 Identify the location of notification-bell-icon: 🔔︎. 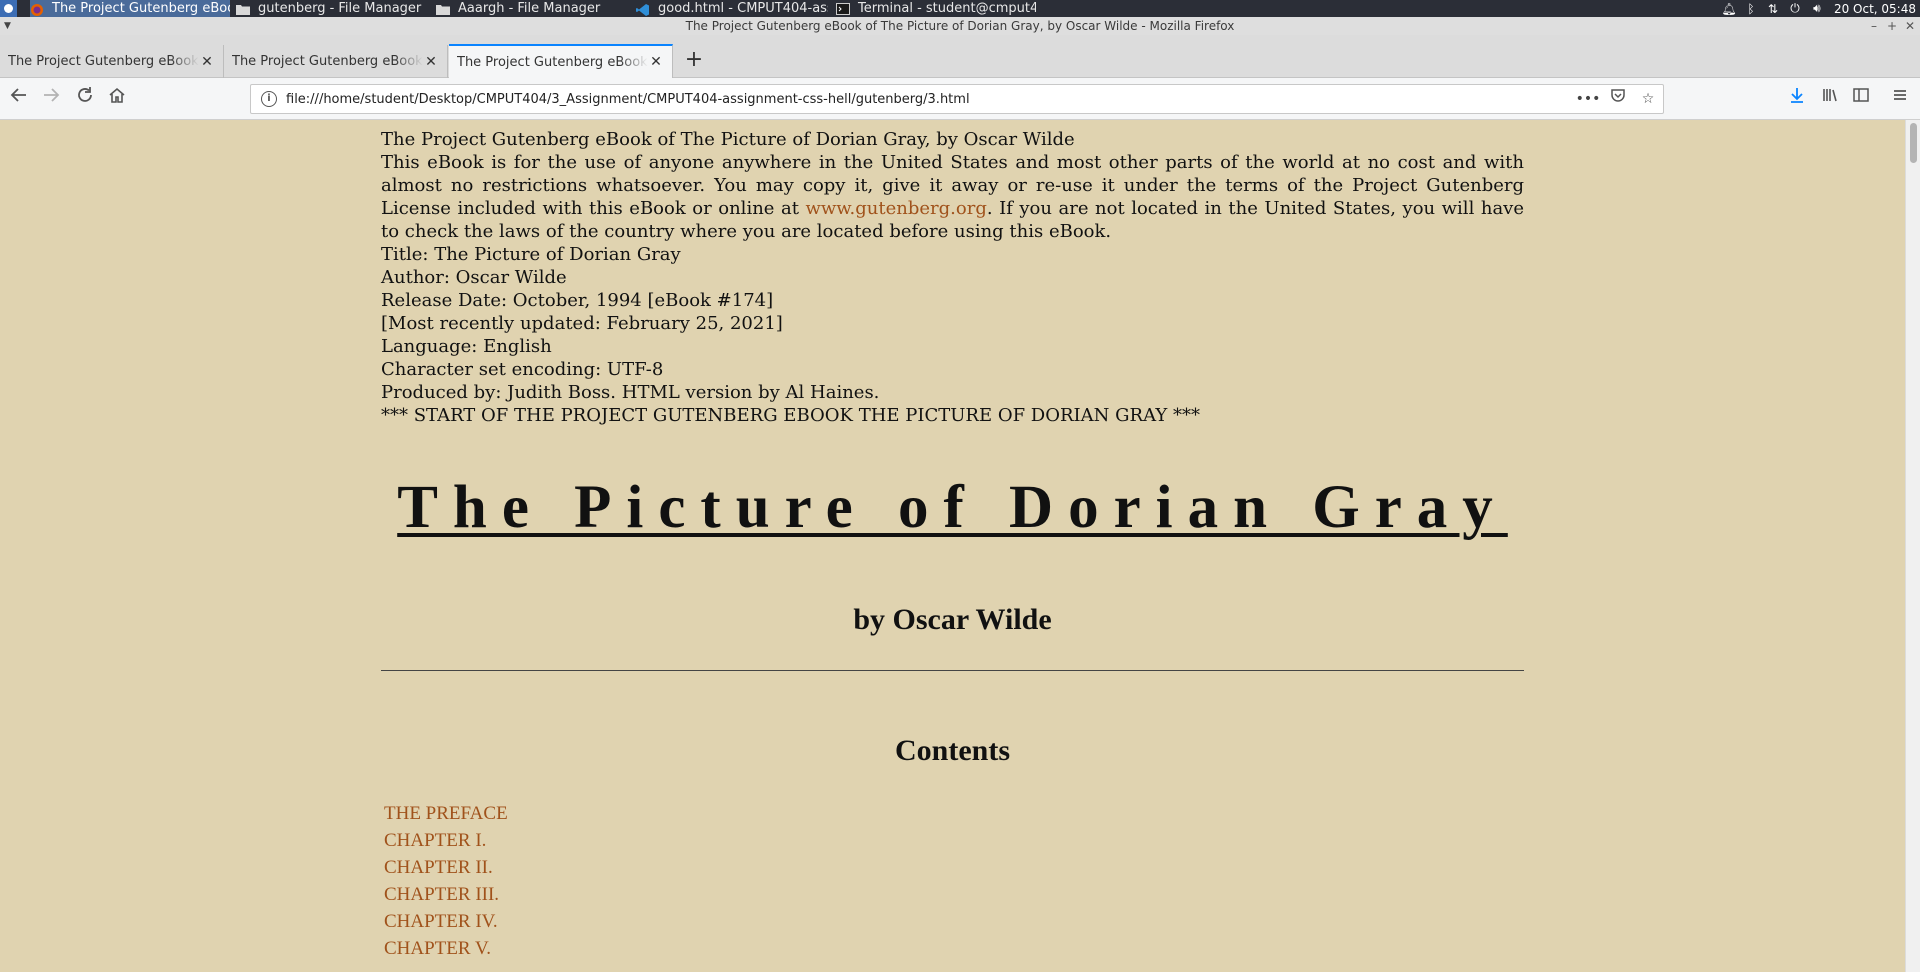
(1729, 8).